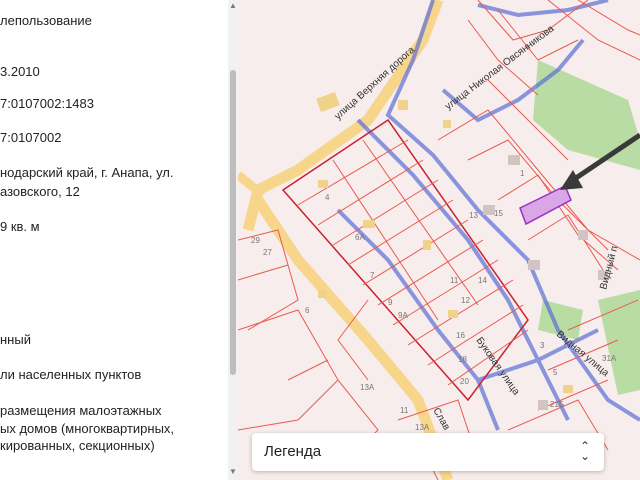 The image size is (640, 480). I want to click on lot-number: 9А, so click(403, 315).